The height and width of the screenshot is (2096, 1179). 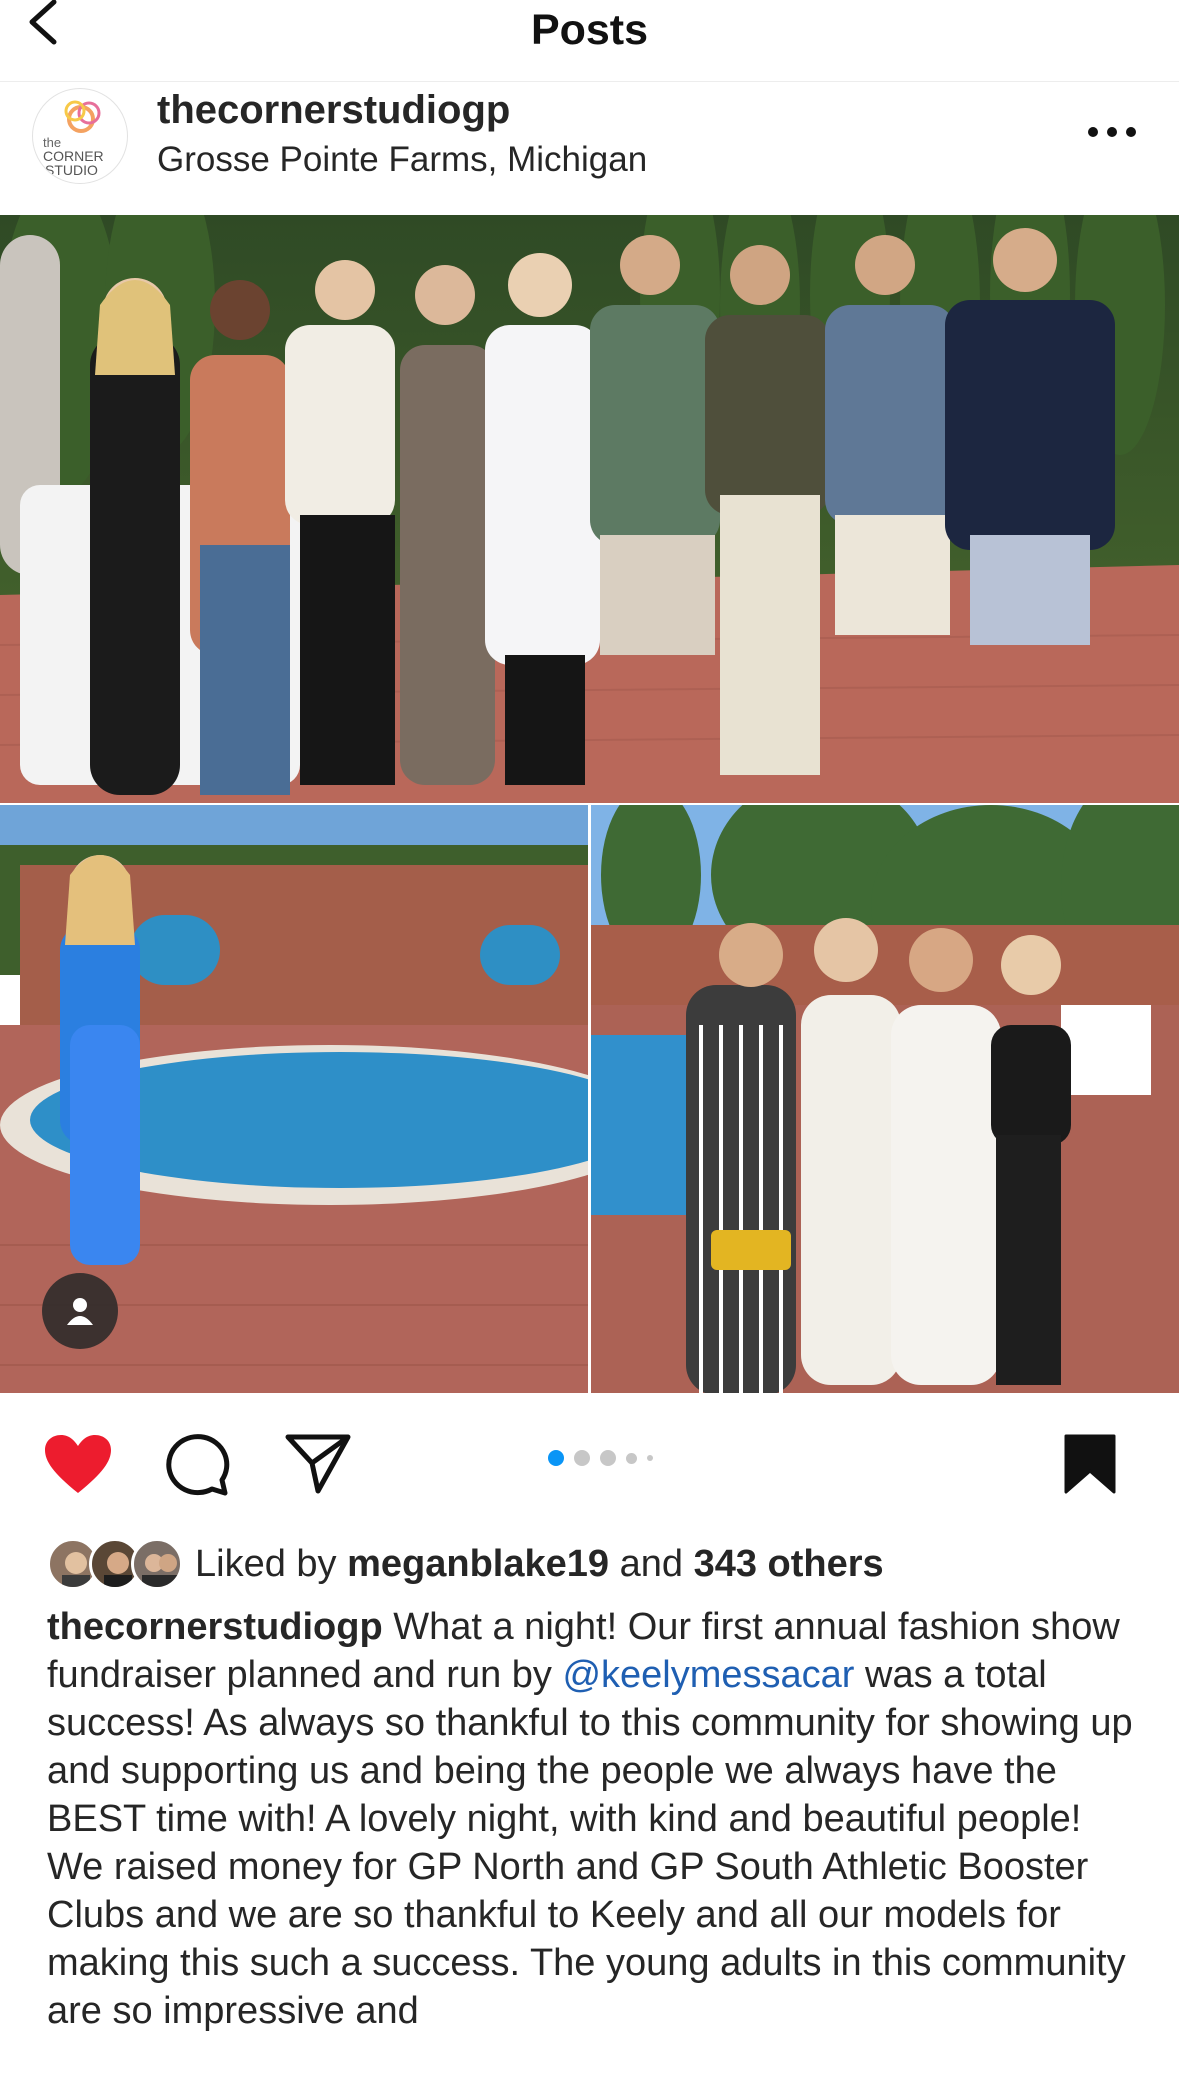 What do you see at coordinates (589, 30) in the screenshot?
I see `page-title: Posts` at bounding box center [589, 30].